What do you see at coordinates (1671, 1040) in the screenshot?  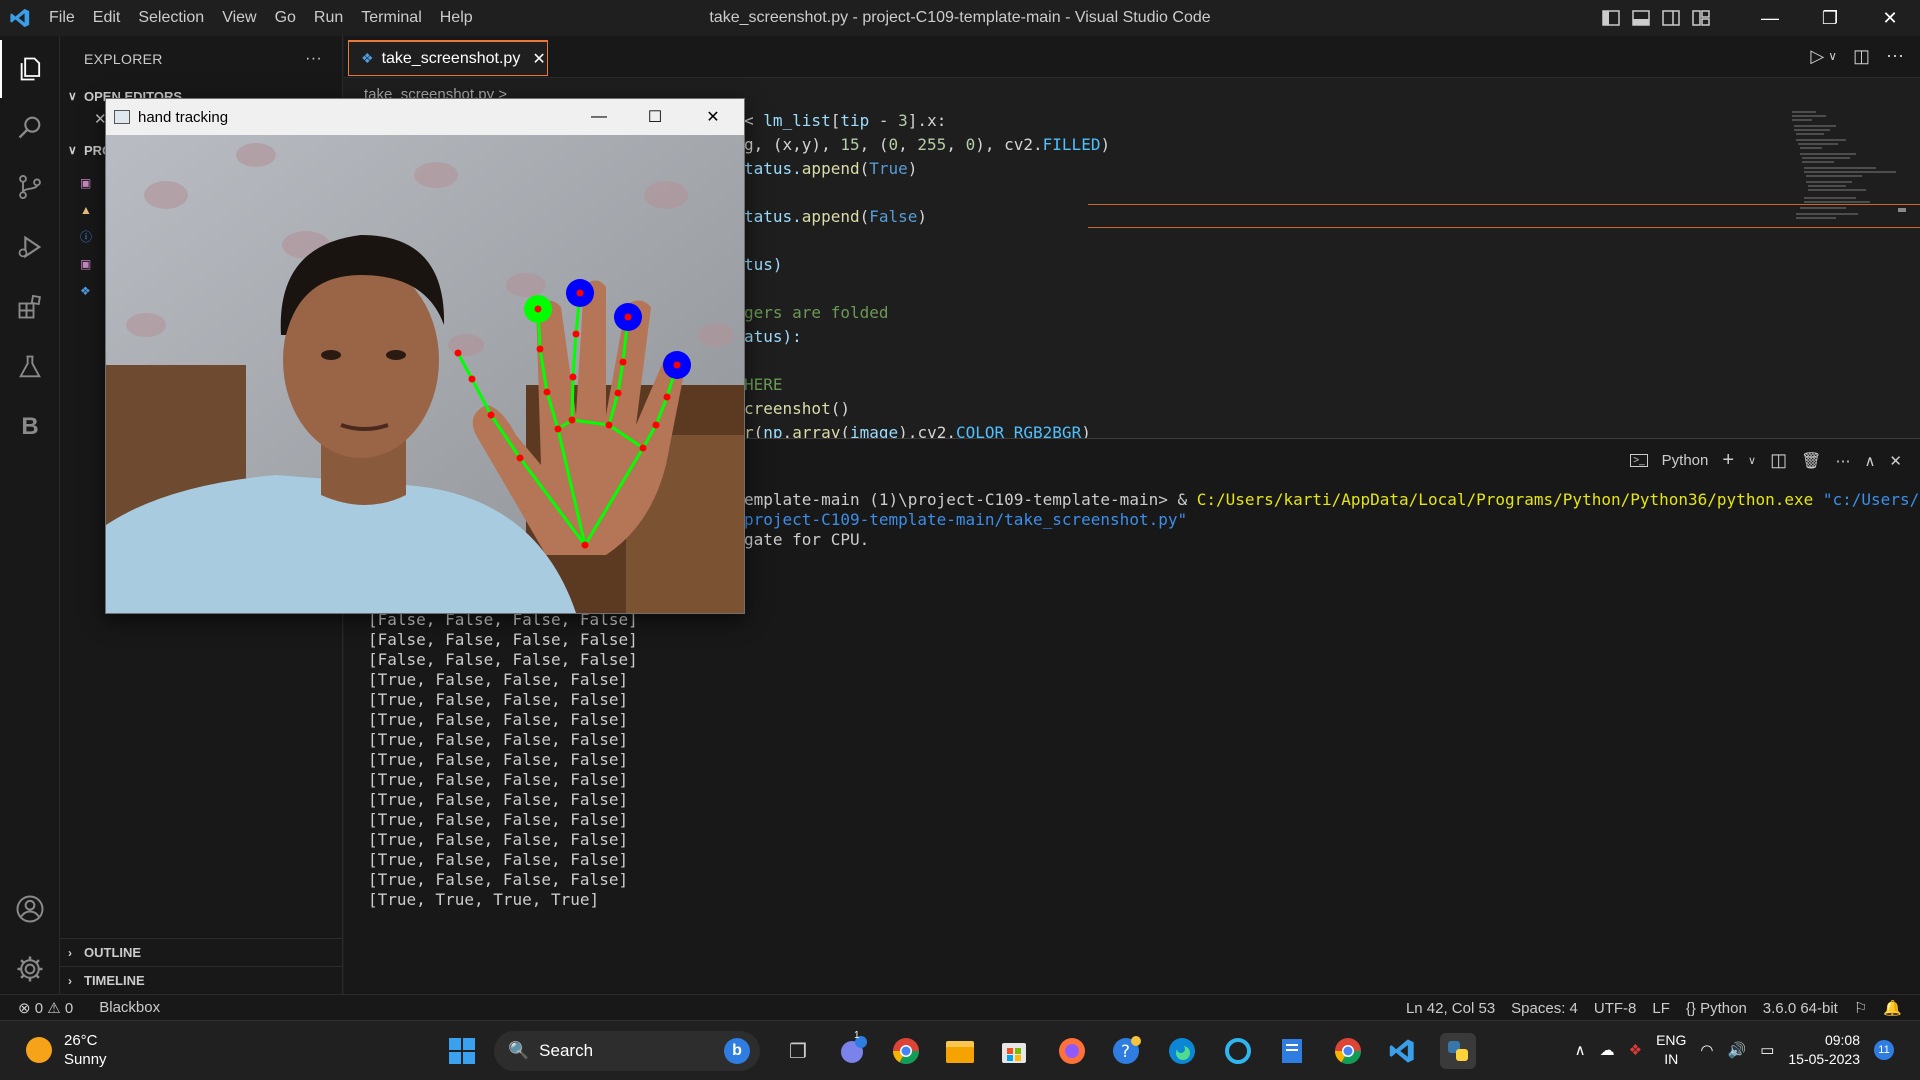 I see `language-indicator-1: ENG` at bounding box center [1671, 1040].